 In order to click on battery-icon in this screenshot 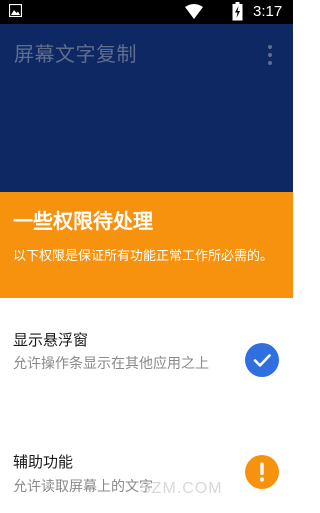, I will do `click(237, 11)`.